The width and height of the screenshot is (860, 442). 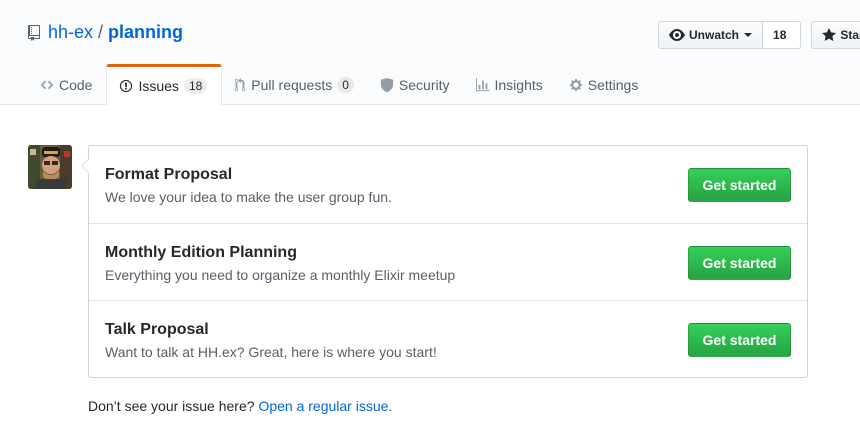 I want to click on repo-actions: Unwatch 18 Star, so click(x=759, y=35).